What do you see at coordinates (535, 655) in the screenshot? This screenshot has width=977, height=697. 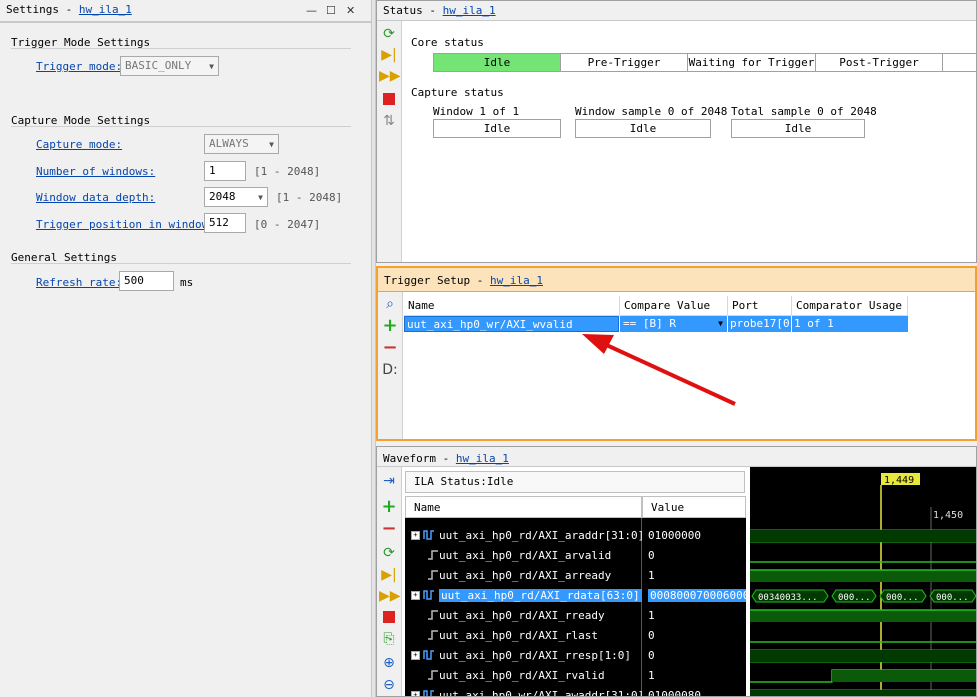 I see `signal-name: uut_axi_hp0_rd/AXI_rresp[1:0]` at bounding box center [535, 655].